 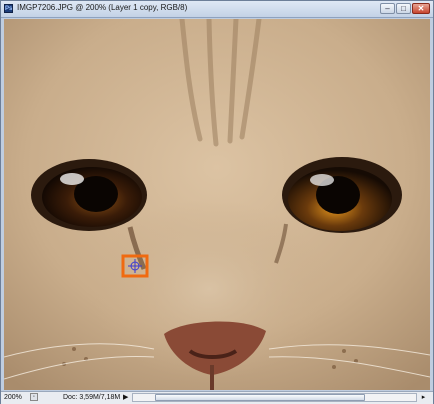 What do you see at coordinates (92, 397) in the screenshot?
I see `document-size-info: Doc: 3,59M/7,18M` at bounding box center [92, 397].